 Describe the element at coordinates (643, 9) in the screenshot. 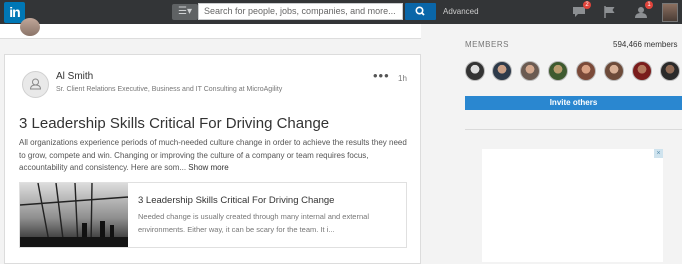

I see `connections-button: 1` at that location.